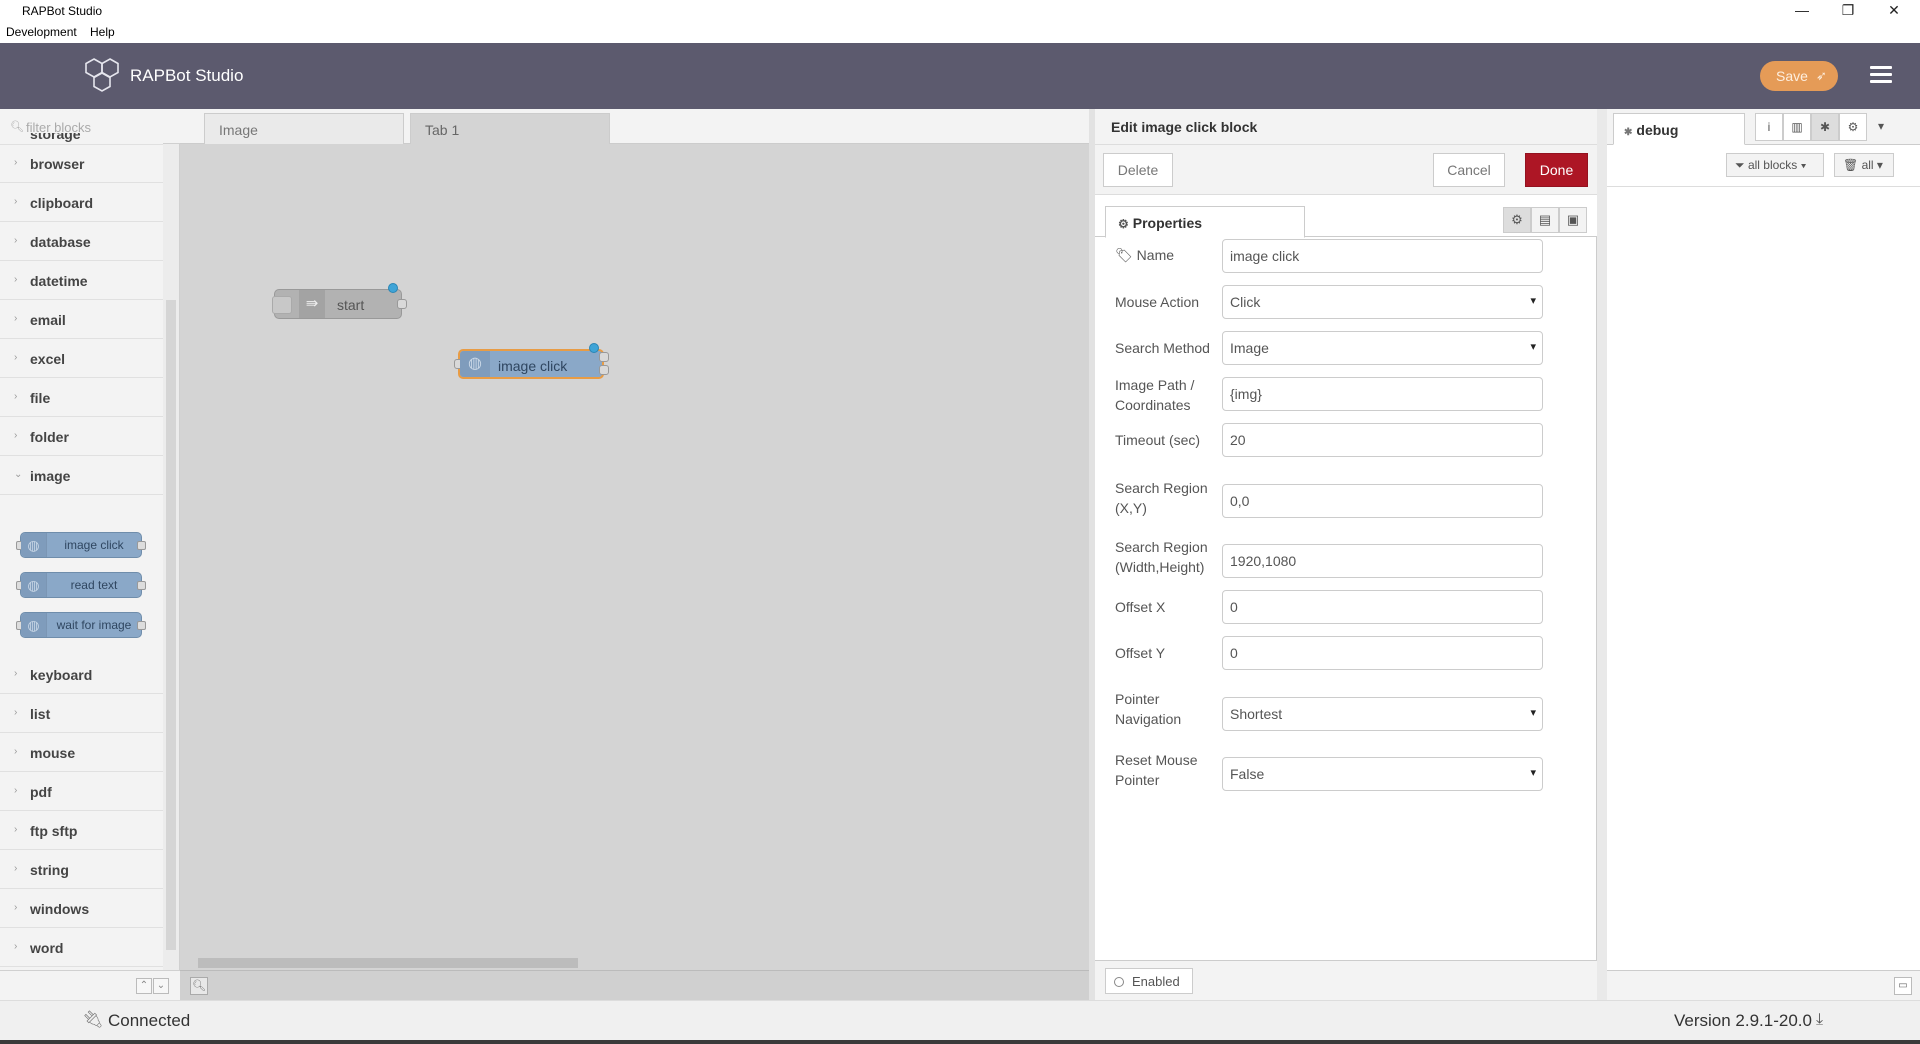 The image size is (1920, 1044). I want to click on category-label: excel, so click(48, 359).